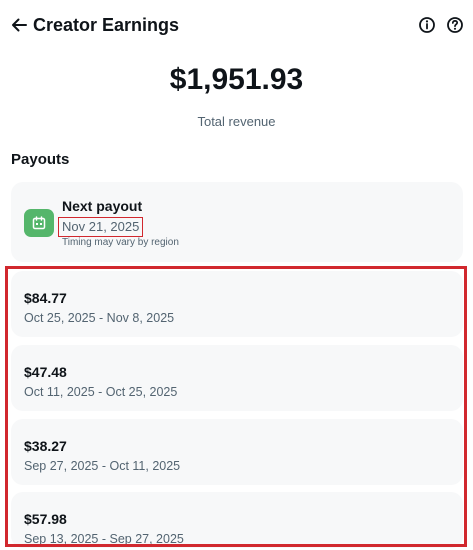 The height and width of the screenshot is (550, 473). I want to click on arrow-left-icon, so click(19, 25).